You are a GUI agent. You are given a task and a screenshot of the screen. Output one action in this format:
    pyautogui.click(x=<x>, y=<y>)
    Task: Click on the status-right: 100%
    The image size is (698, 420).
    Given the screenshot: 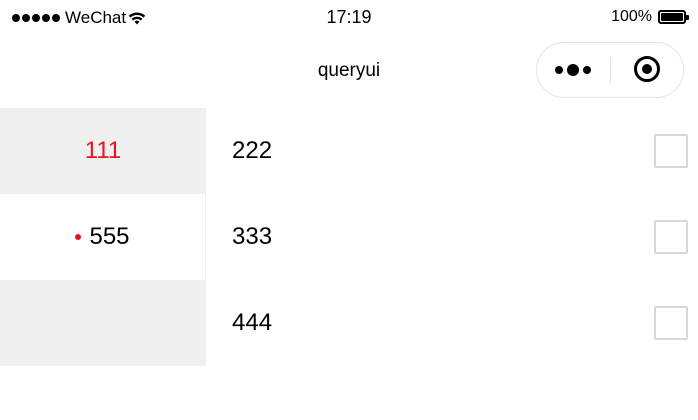 What is the action you would take?
    pyautogui.click(x=650, y=17)
    